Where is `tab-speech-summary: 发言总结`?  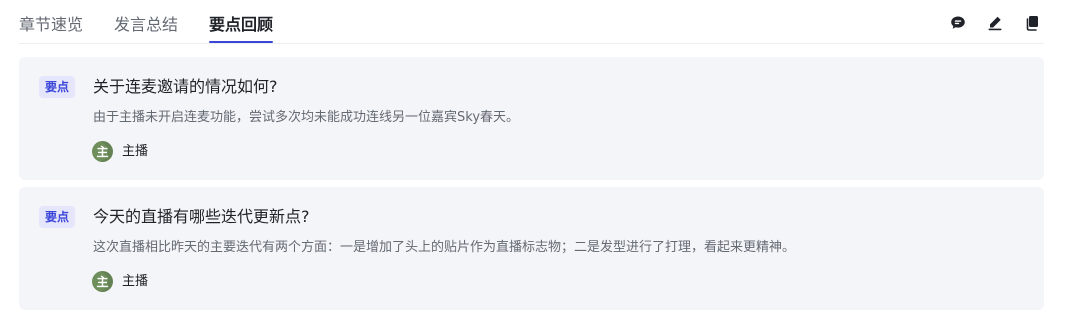 tab-speech-summary: 发言总结 is located at coordinates (146, 29).